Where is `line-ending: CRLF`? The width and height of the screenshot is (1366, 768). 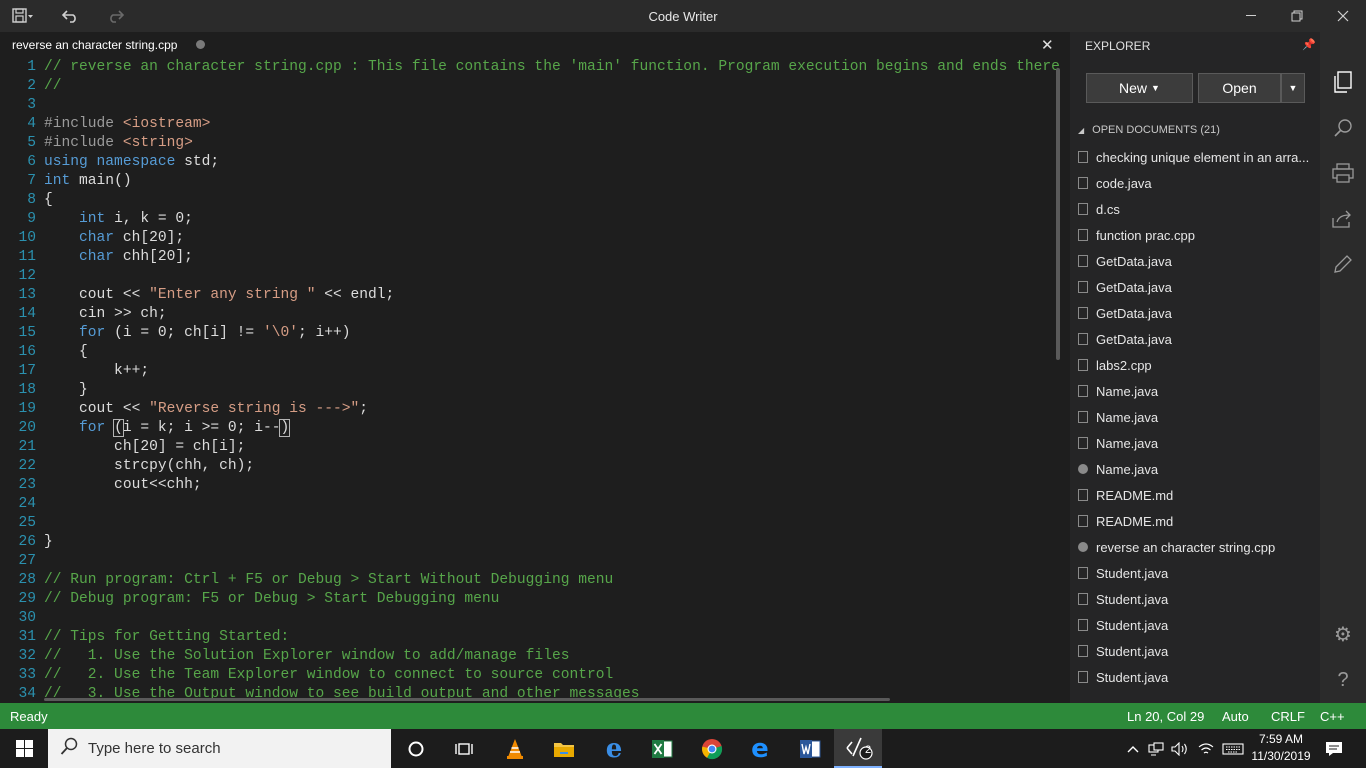
line-ending: CRLF is located at coordinates (1288, 716).